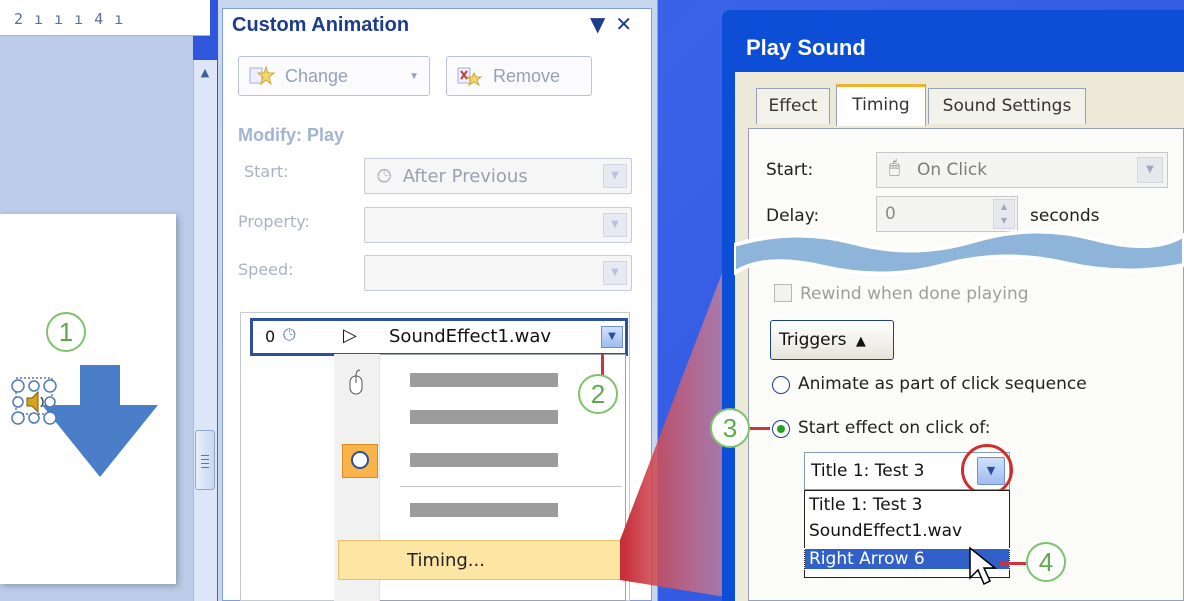 The height and width of the screenshot is (601, 1184). I want to click on start-combo: 🕒︎ After Previous ▼, so click(498, 176).